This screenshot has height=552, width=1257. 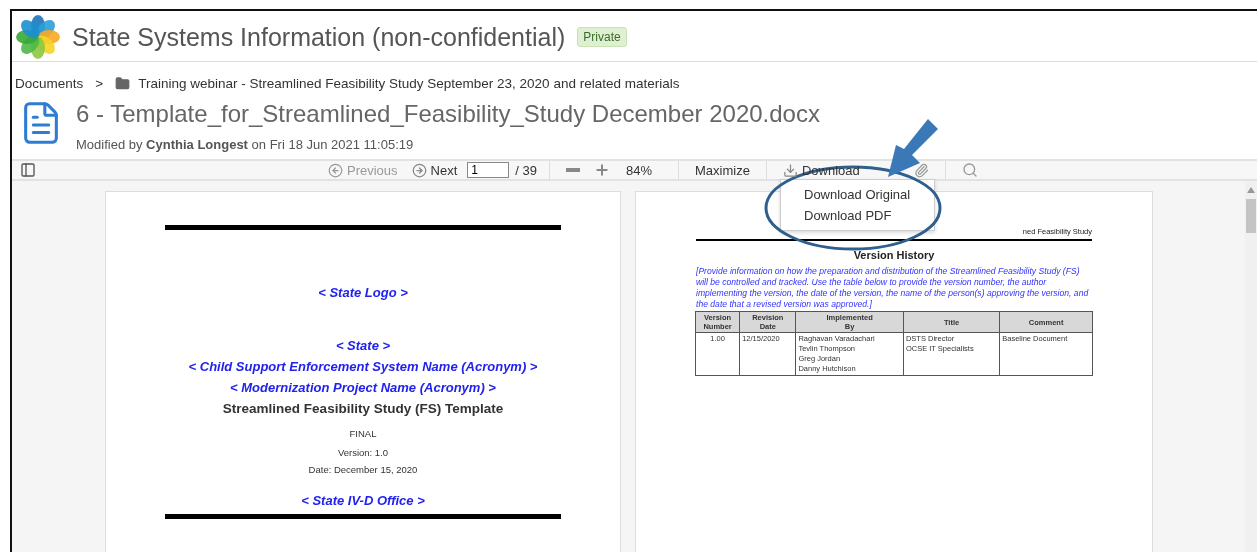 What do you see at coordinates (363, 292) in the screenshot?
I see `page-text: < State Logo >` at bounding box center [363, 292].